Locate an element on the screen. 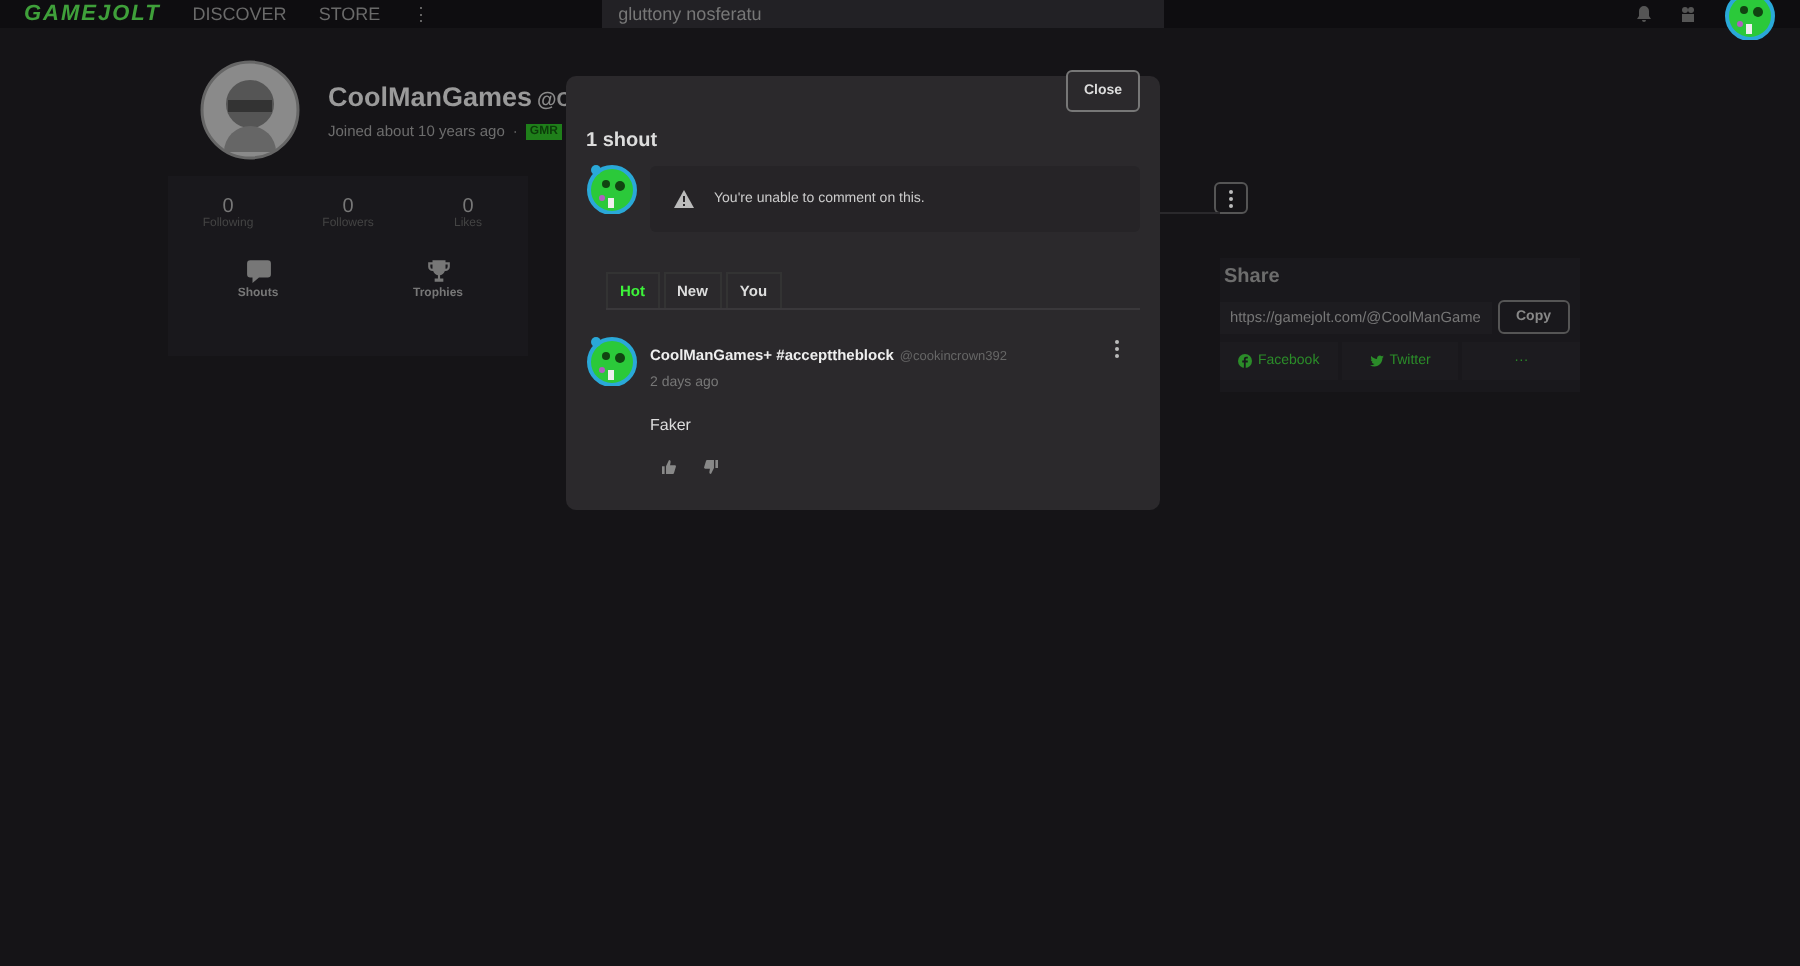  nav-link: STORE is located at coordinates (349, 14).